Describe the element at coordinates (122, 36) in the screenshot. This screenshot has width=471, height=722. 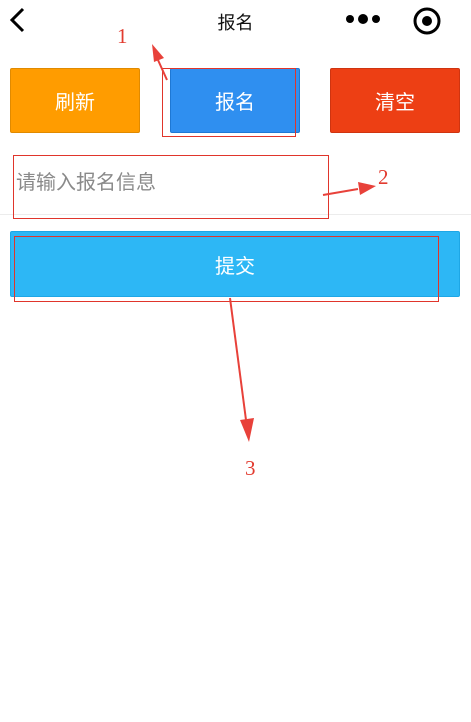
I see `annotation-label-1: 1` at that location.